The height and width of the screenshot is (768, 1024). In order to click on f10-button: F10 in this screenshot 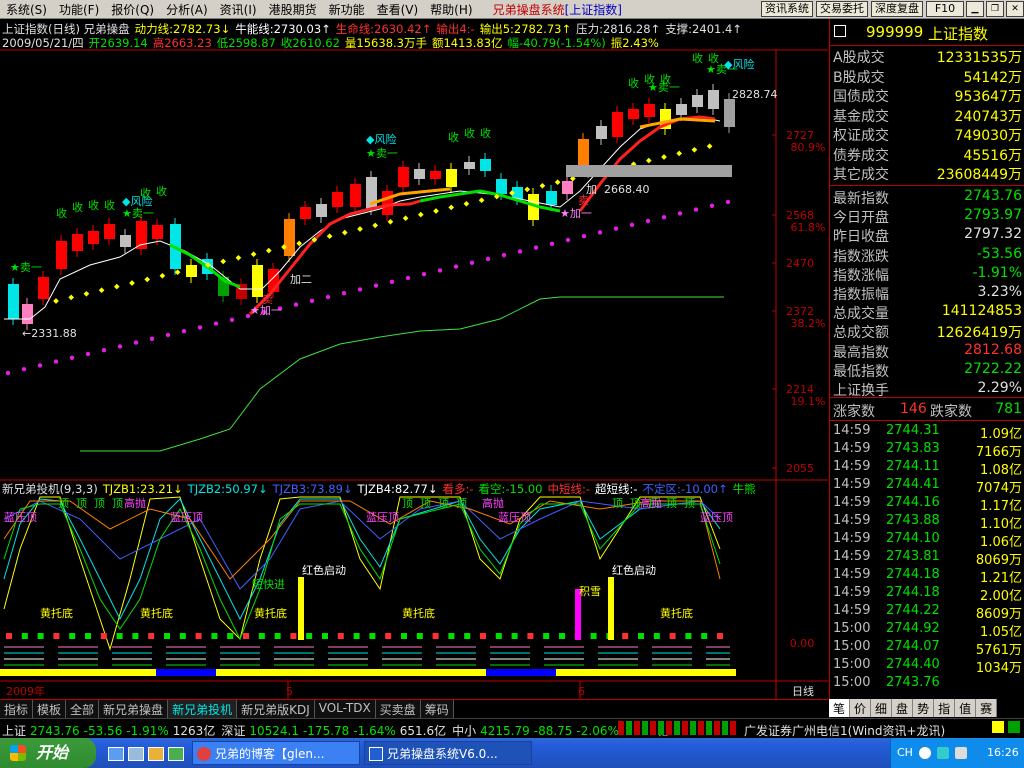, I will do `click(945, 9)`.